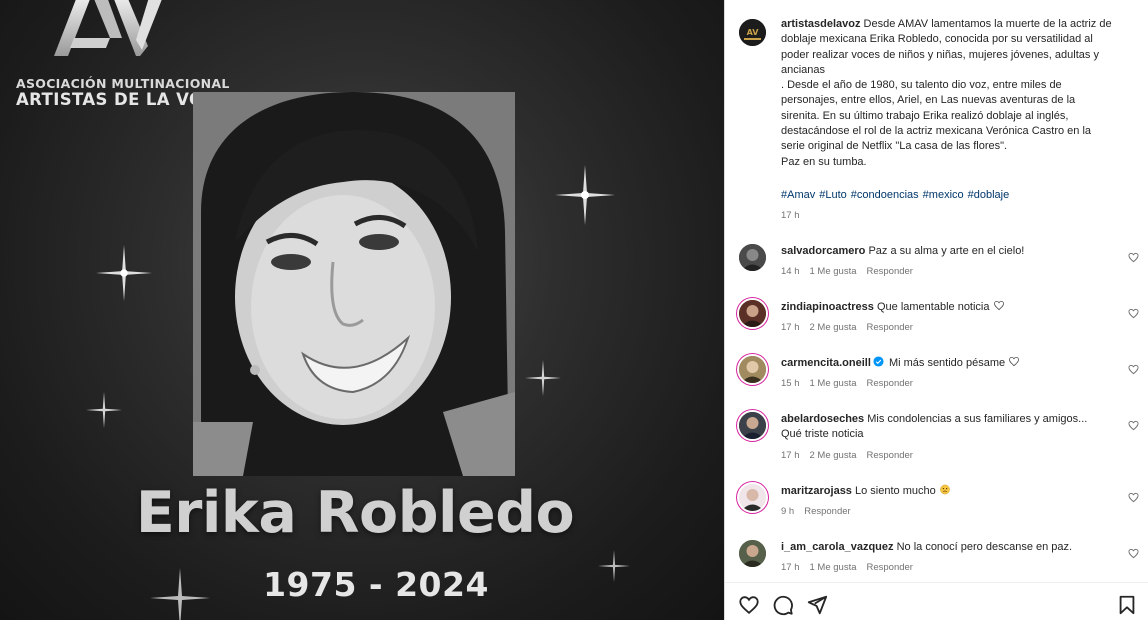 This screenshot has height=621, width=1148. What do you see at coordinates (878, 361) in the screenshot?
I see `verified-badge-icon` at bounding box center [878, 361].